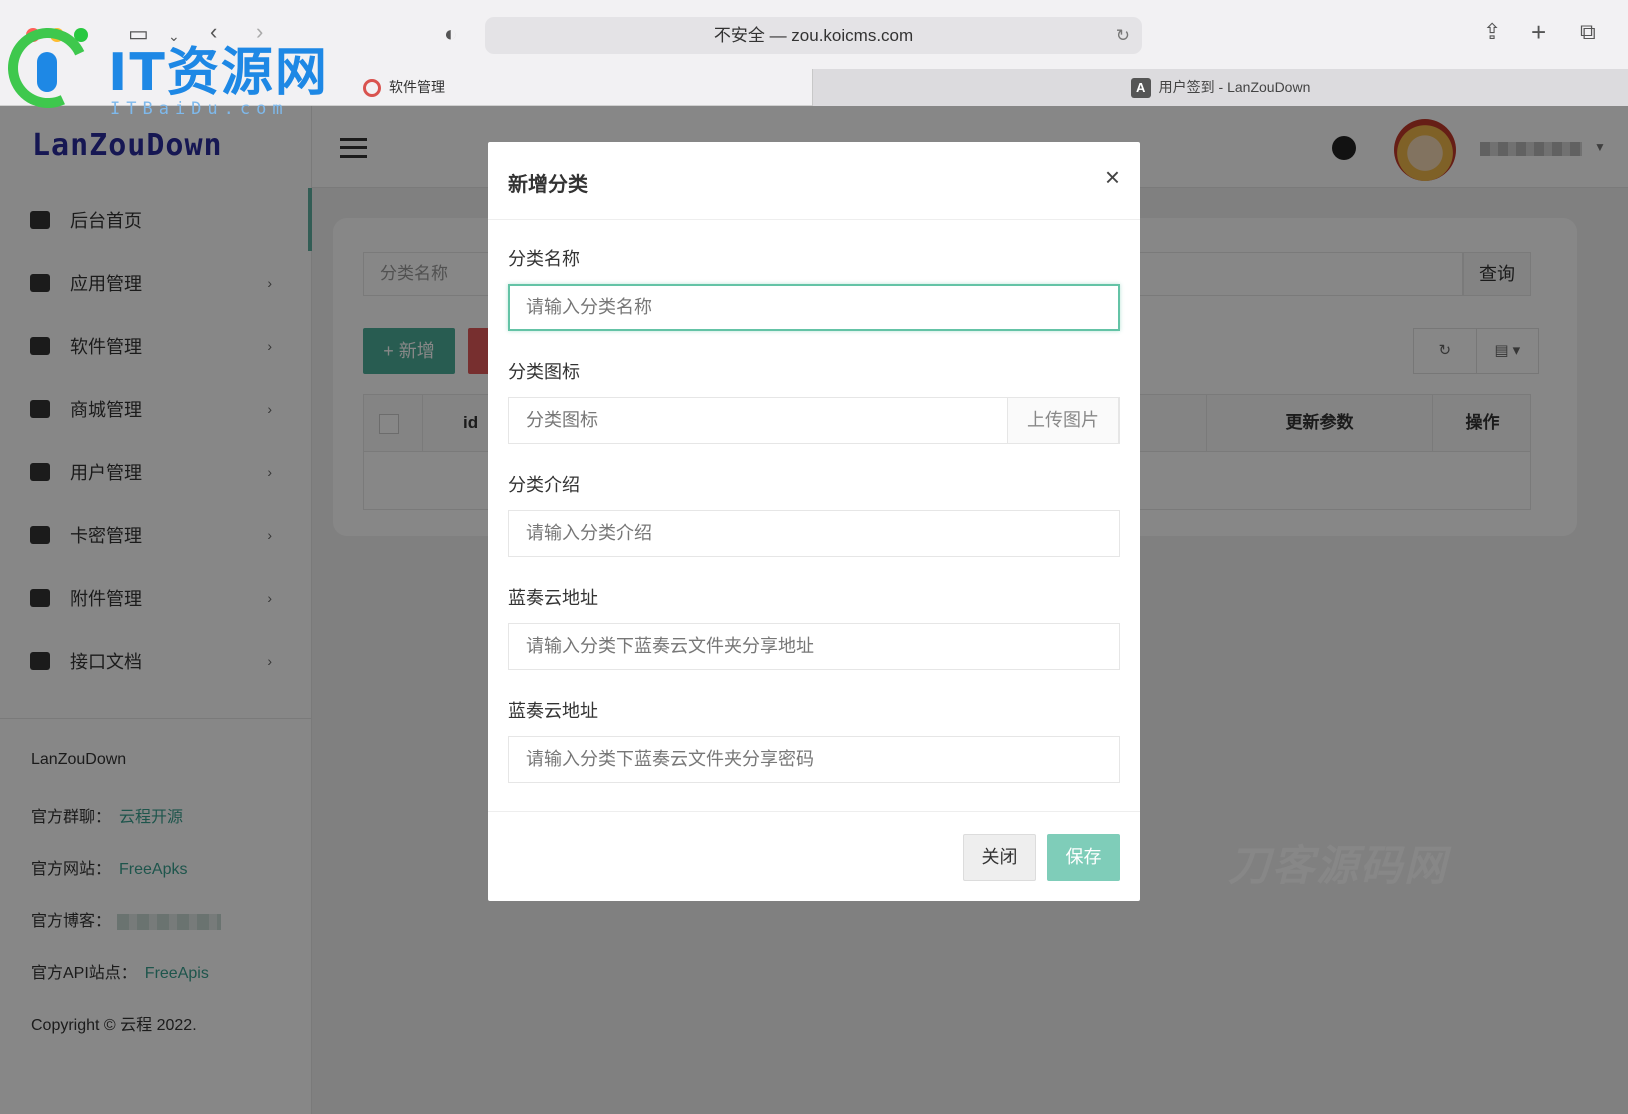 The height and width of the screenshot is (1114, 1628). Describe the element at coordinates (544, 485) in the screenshot. I see `field-label-category-intro: 分类介绍` at that location.